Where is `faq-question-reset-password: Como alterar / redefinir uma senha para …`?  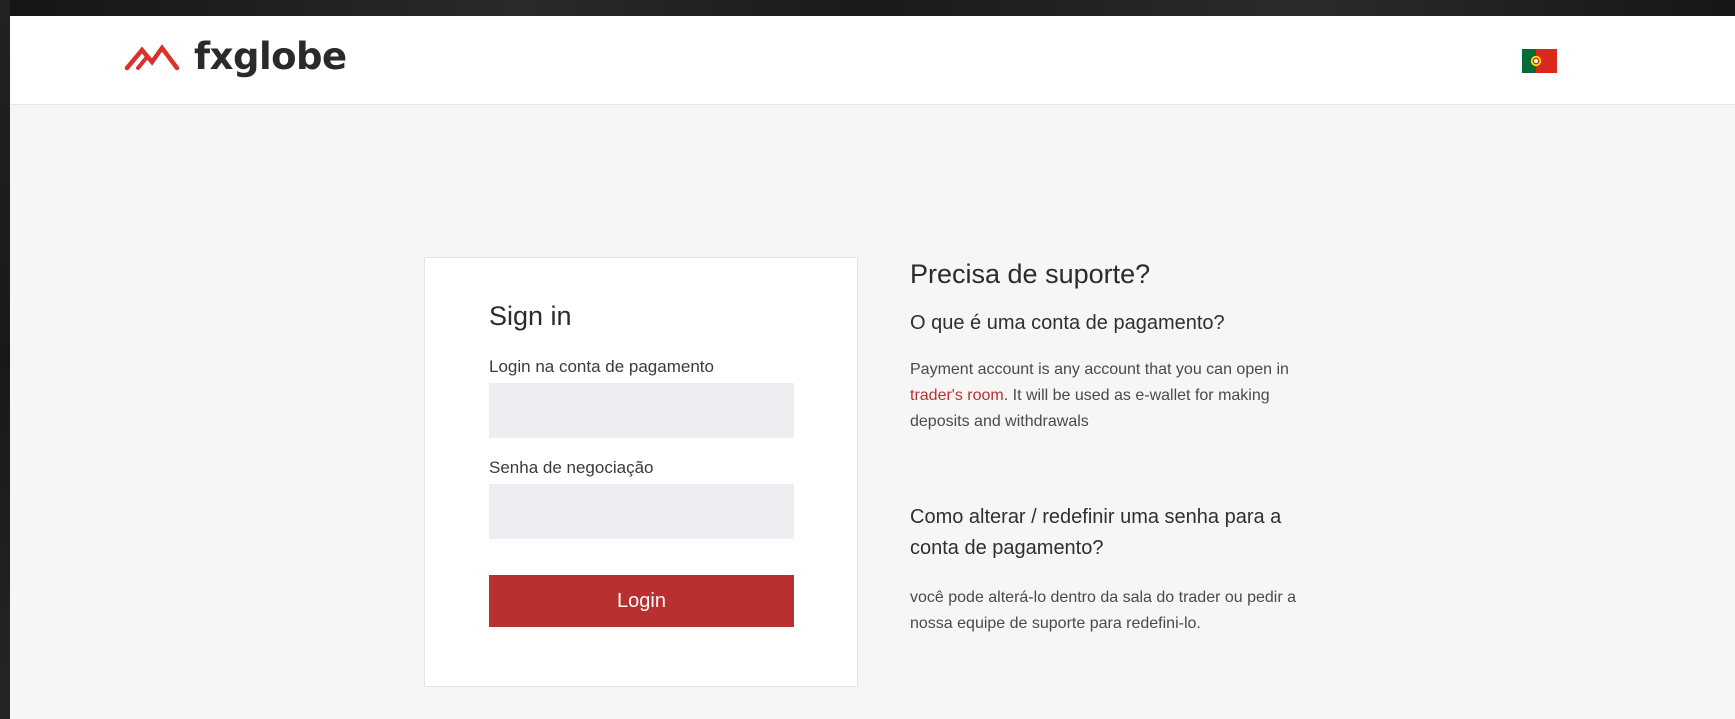 faq-question-reset-password: Como alterar / redefinir uma senha para … is located at coordinates (1096, 532).